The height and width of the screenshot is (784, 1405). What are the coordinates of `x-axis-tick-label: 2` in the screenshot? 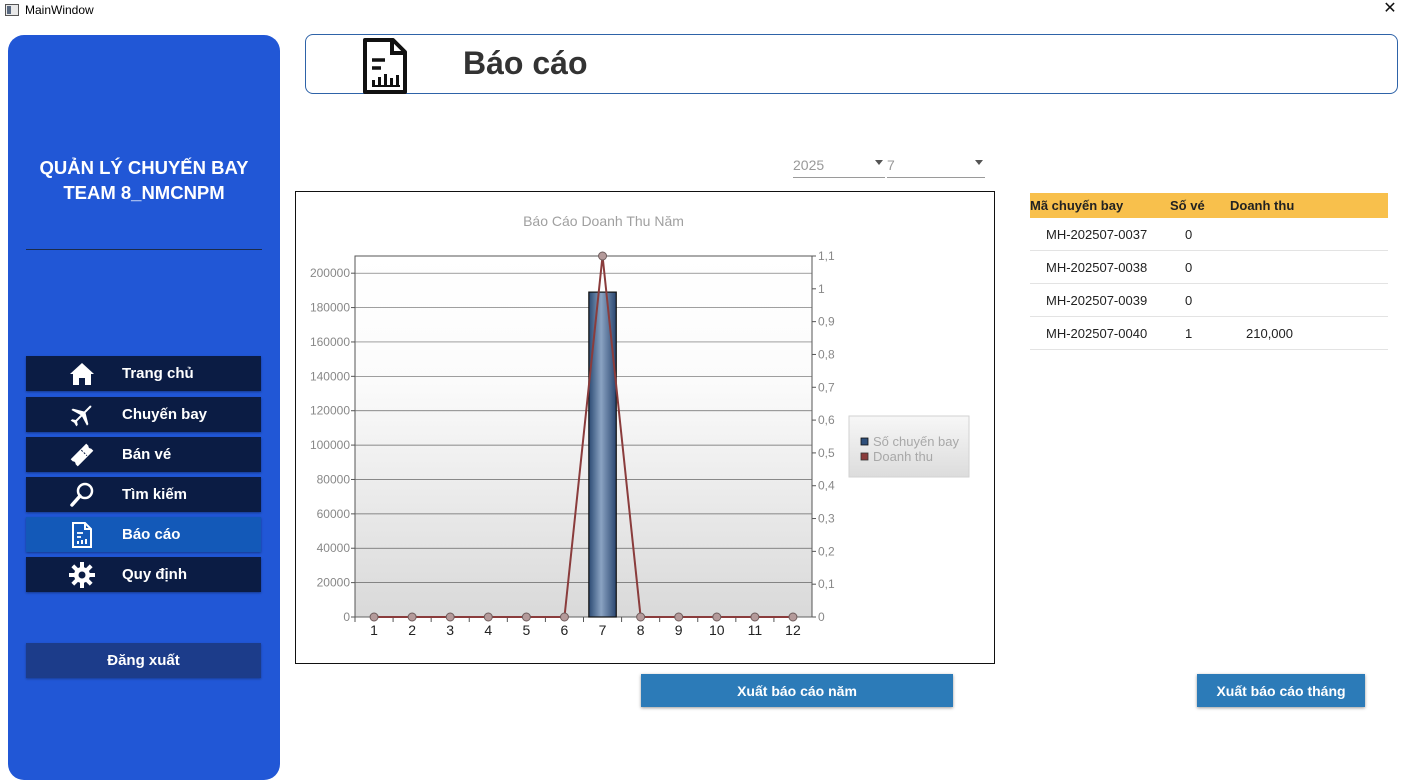 It's located at (412, 630).